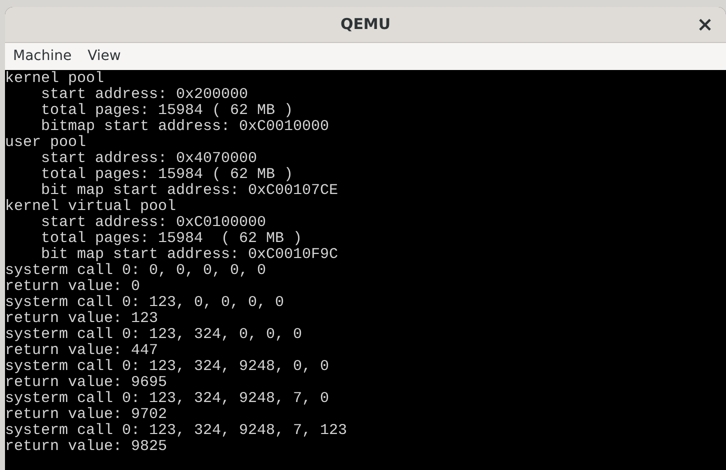 This screenshot has width=726, height=470. Describe the element at coordinates (176, 431) in the screenshot. I see `console-line: systerm call 0: 123, 324, 9248, 7, 123` at that location.